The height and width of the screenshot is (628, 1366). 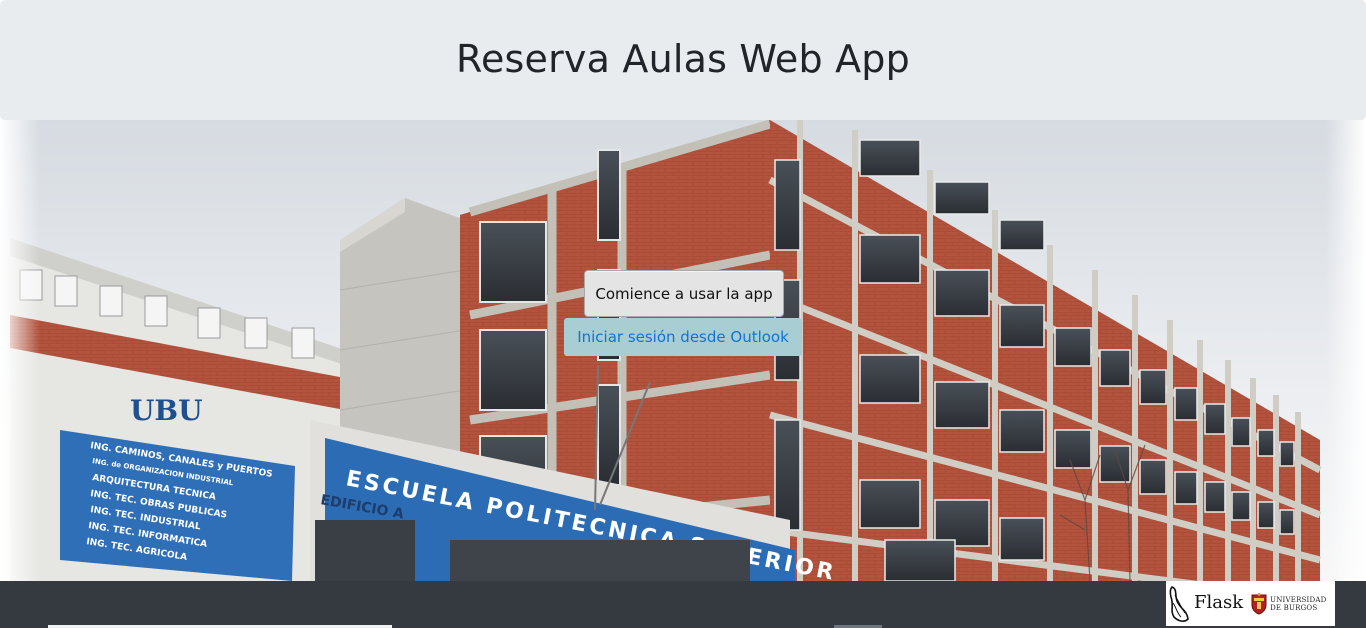 I want to click on ubu-sign: UBU, so click(x=166, y=410).